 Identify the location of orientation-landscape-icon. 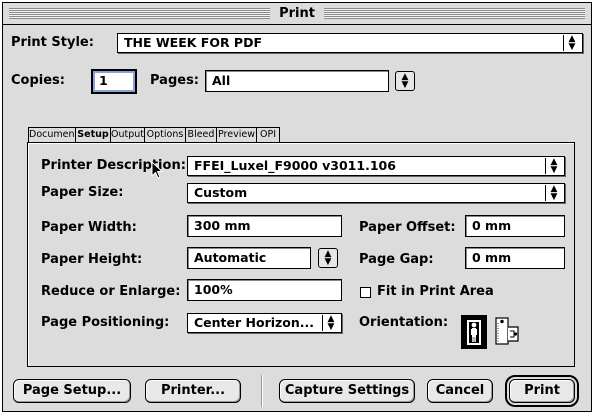
(508, 332).